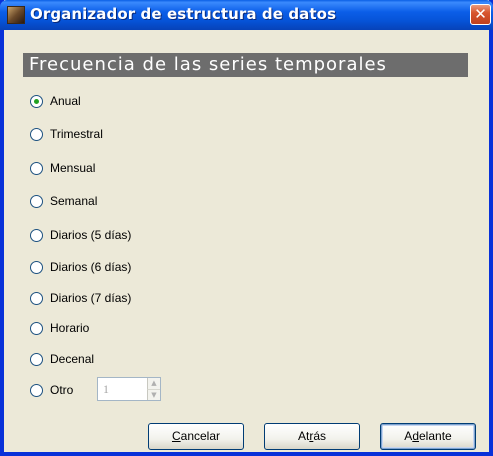  I want to click on title-bar: Organizador de estructura de datos ✕, so click(246, 15).